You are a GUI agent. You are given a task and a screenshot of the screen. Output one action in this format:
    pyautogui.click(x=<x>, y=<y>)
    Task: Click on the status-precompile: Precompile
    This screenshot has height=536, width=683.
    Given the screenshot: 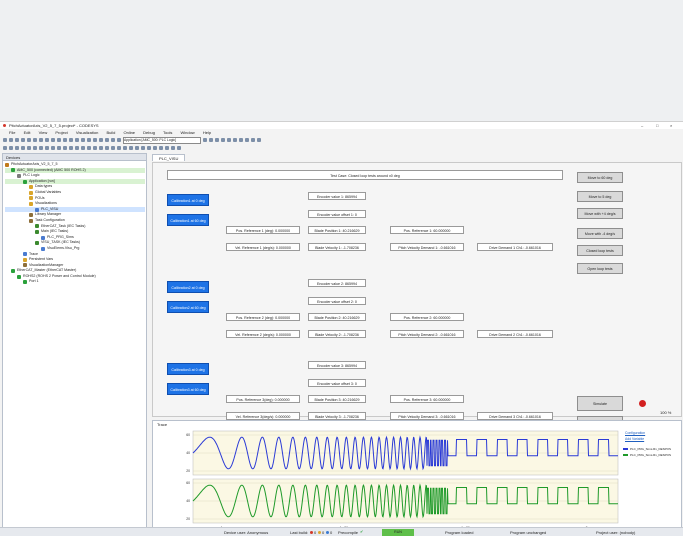 What is the action you would take?
    pyautogui.click(x=348, y=532)
    